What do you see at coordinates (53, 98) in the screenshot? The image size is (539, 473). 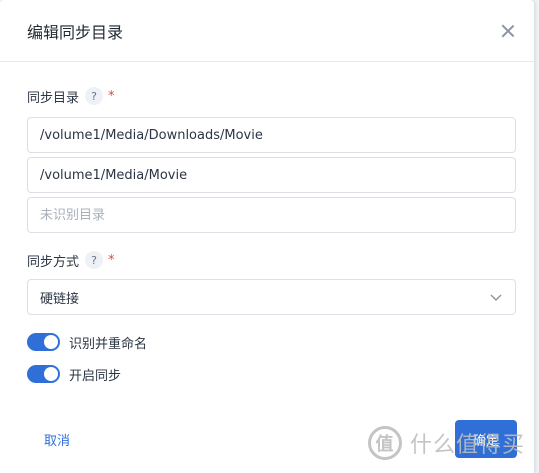 I see `sync-dir-label-text: 同步目录` at bounding box center [53, 98].